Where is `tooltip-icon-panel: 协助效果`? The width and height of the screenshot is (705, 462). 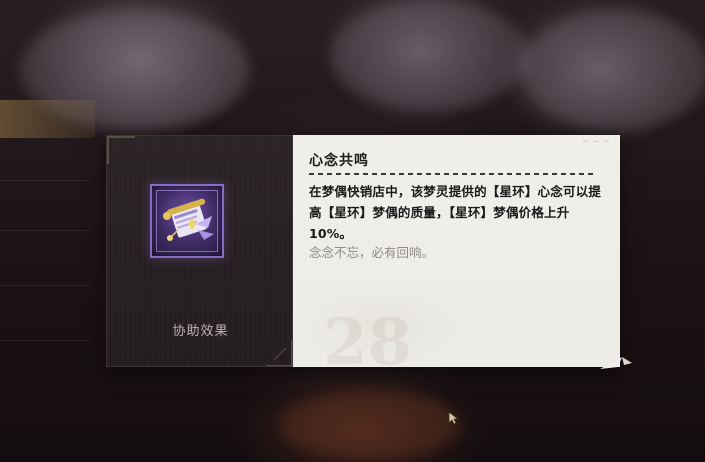
tooltip-icon-panel: 协助效果 is located at coordinates (199, 251).